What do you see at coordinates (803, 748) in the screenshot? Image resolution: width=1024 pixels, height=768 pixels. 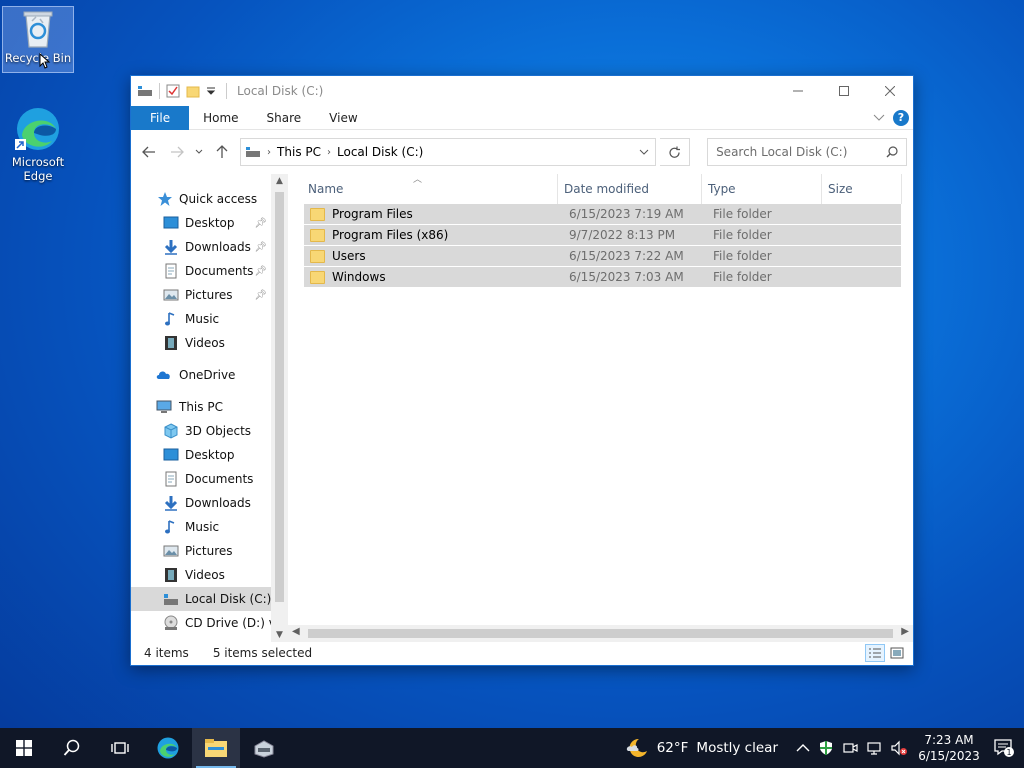 I see `chevron-up-icon` at bounding box center [803, 748].